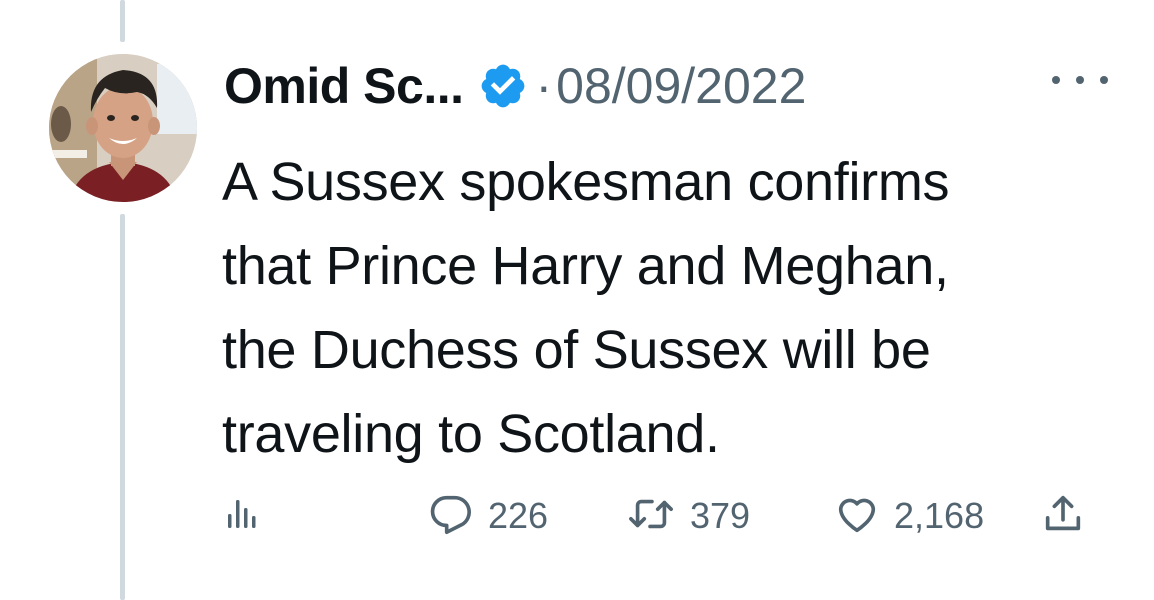  Describe the element at coordinates (122, 21) in the screenshot. I see `thread-line-top` at that location.